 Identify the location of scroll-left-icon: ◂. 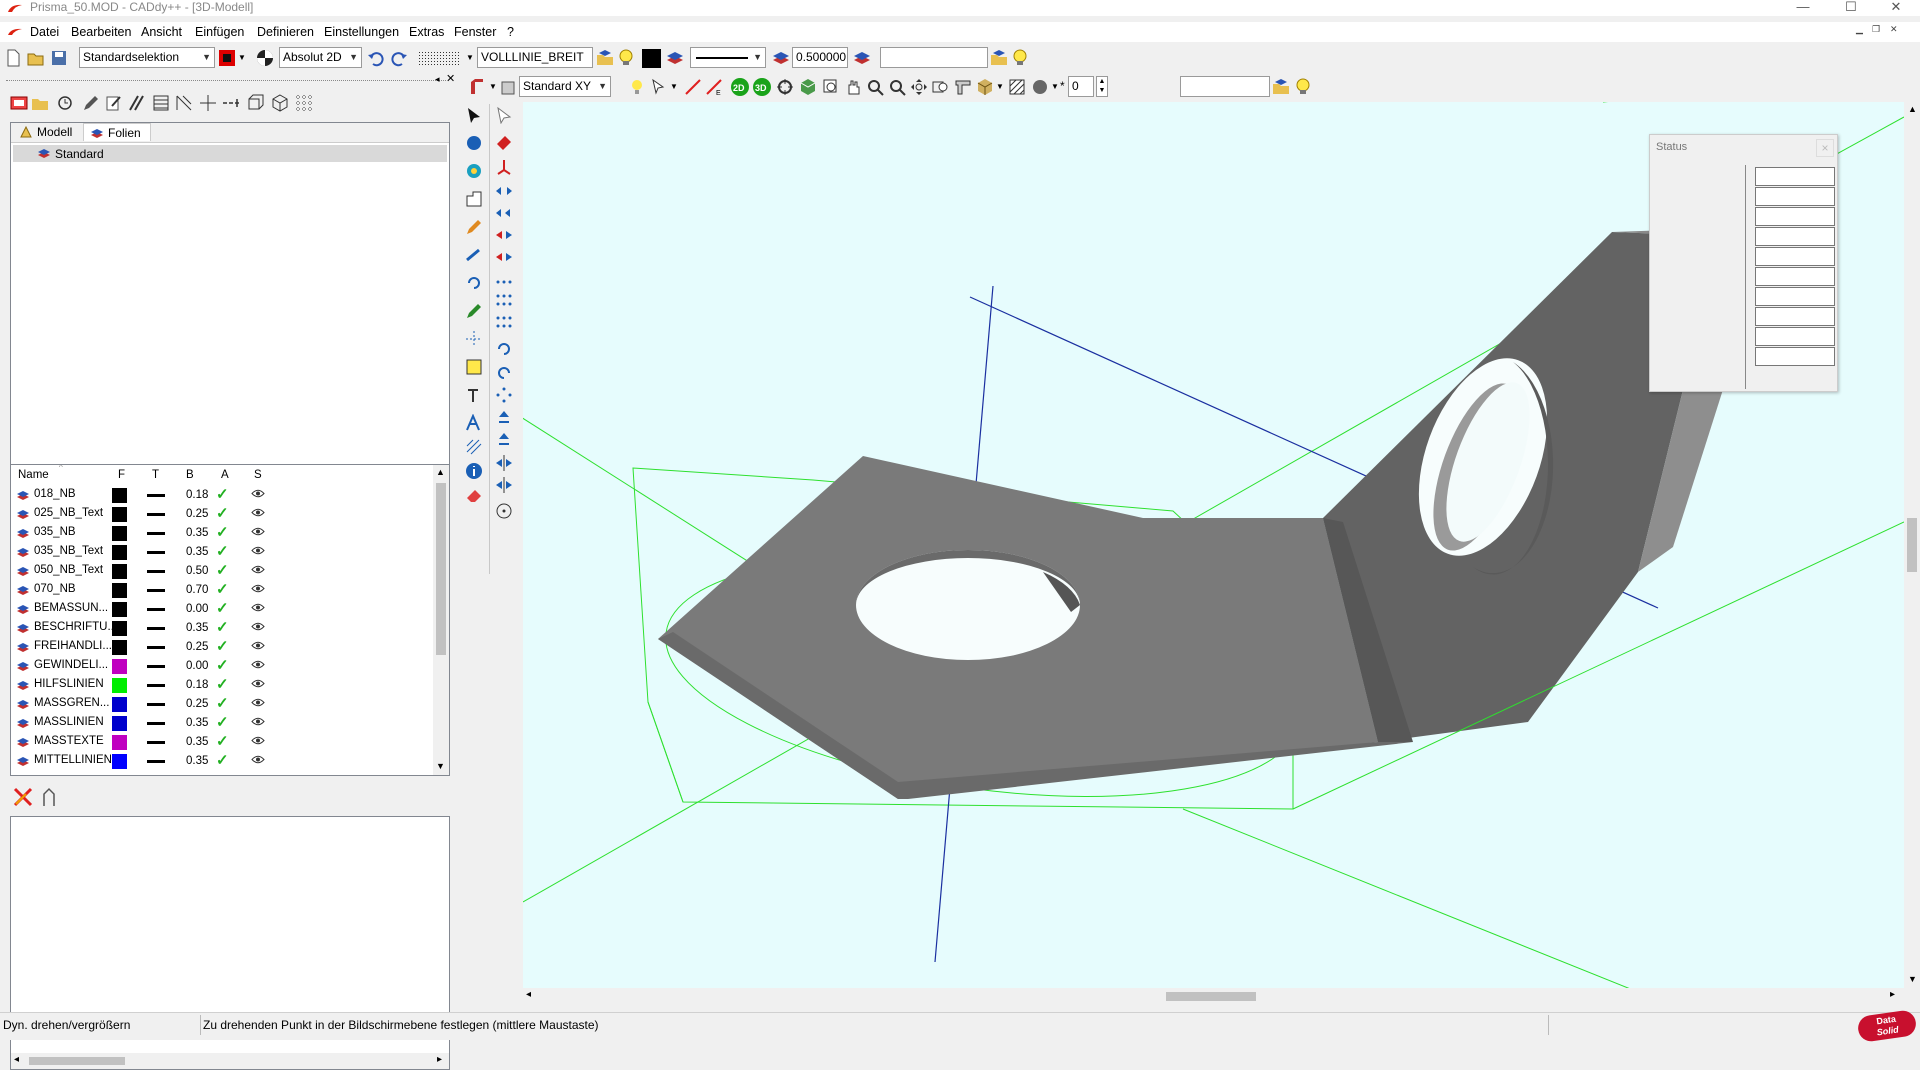
(528, 994).